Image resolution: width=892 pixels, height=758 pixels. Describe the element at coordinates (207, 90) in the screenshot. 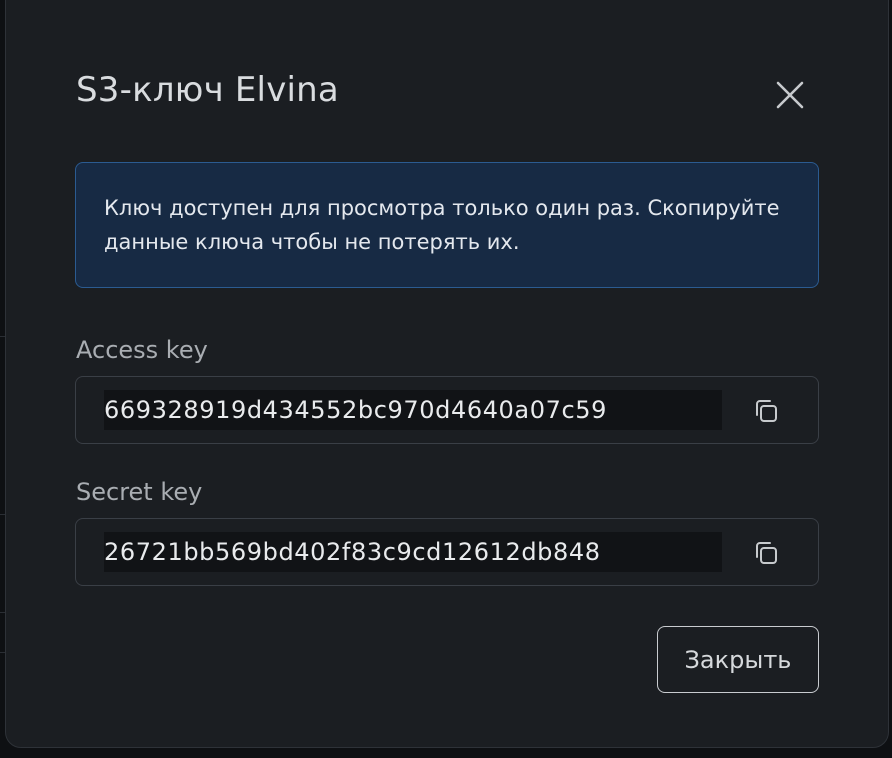

I see `dialog-title: S3-ключ Elvina` at that location.